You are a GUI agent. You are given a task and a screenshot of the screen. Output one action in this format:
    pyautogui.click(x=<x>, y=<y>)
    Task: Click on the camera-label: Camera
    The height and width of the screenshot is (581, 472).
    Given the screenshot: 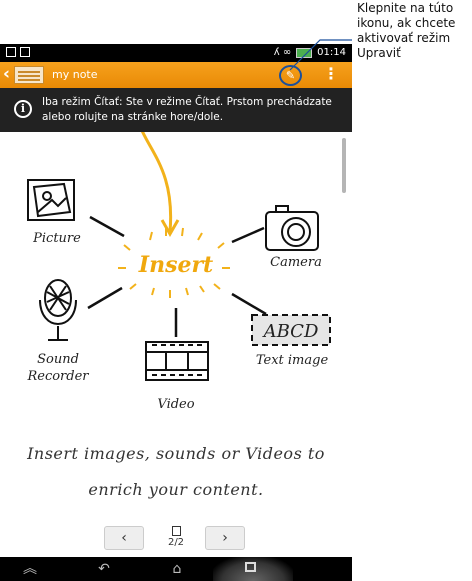 What is the action you would take?
    pyautogui.click(x=296, y=262)
    